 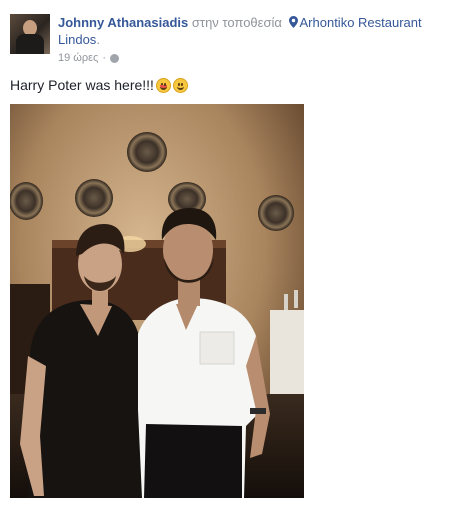 I want to click on table-cloth, so click(x=287, y=355).